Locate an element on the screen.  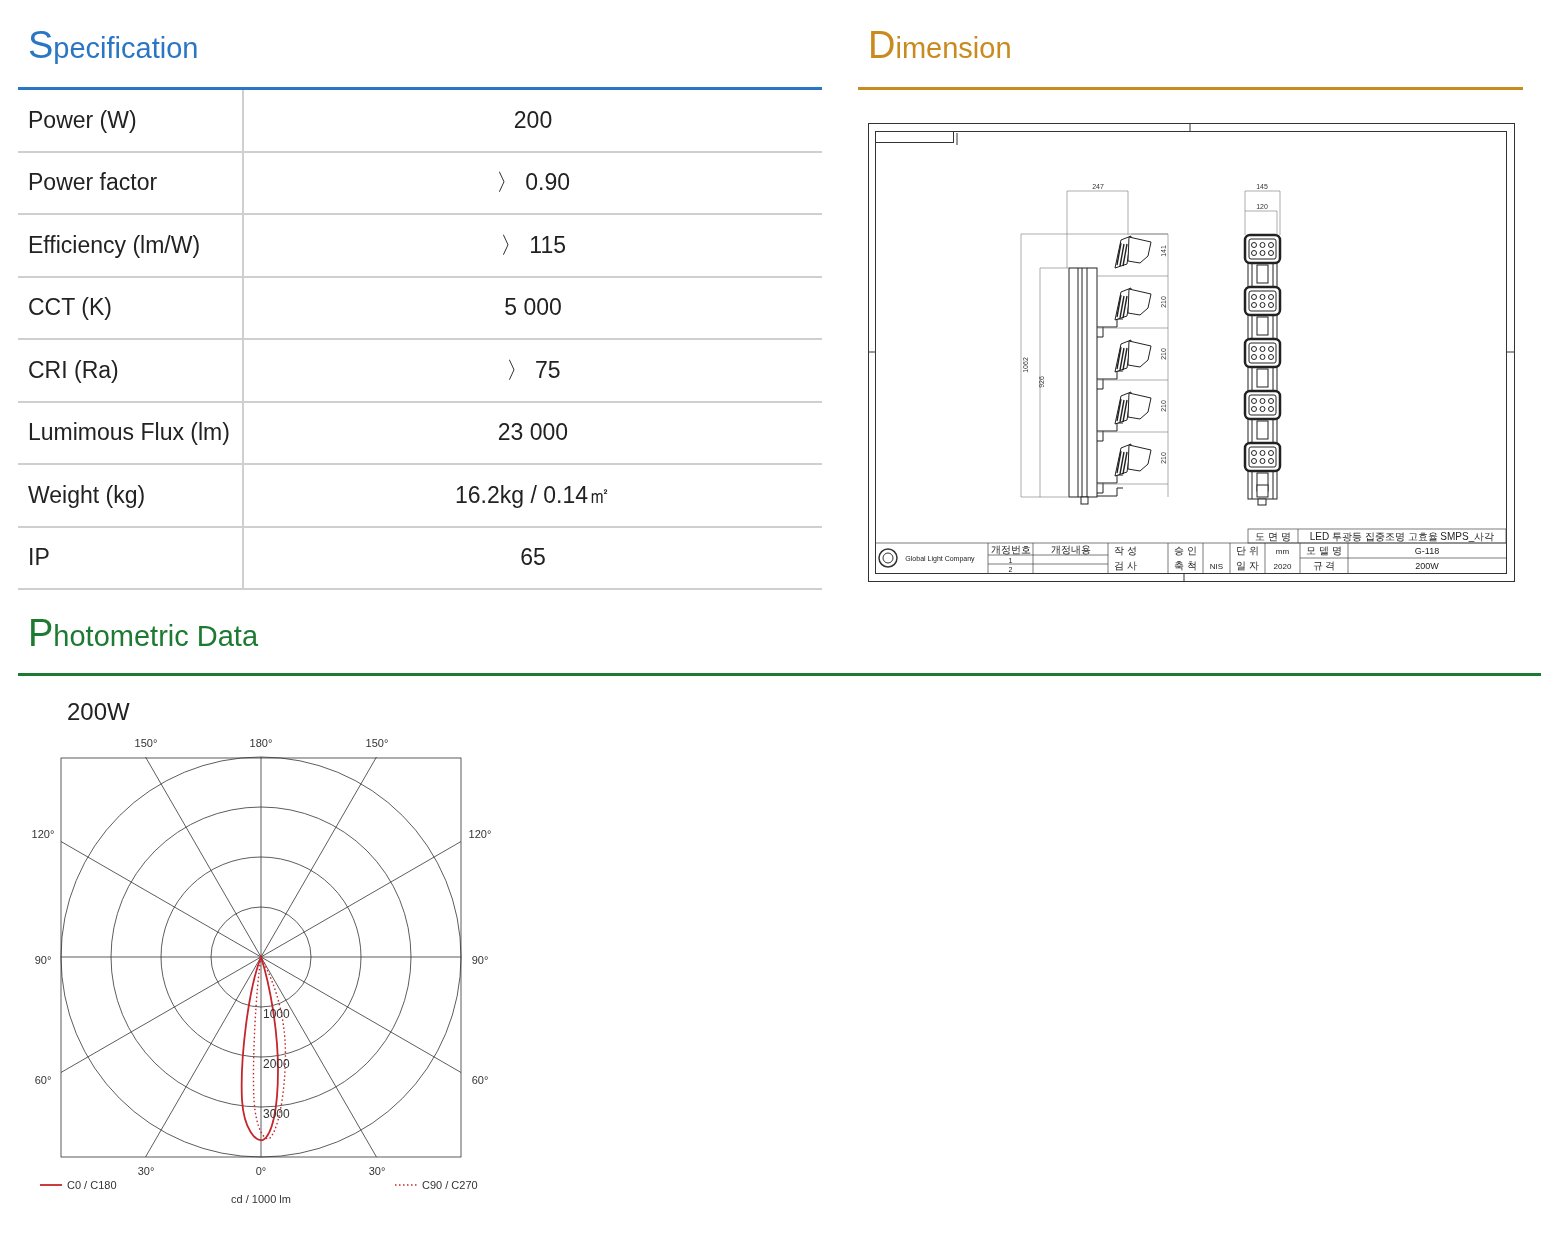
spec-value: 16.2kg / 0.14㎡ is located at coordinates (533, 495).